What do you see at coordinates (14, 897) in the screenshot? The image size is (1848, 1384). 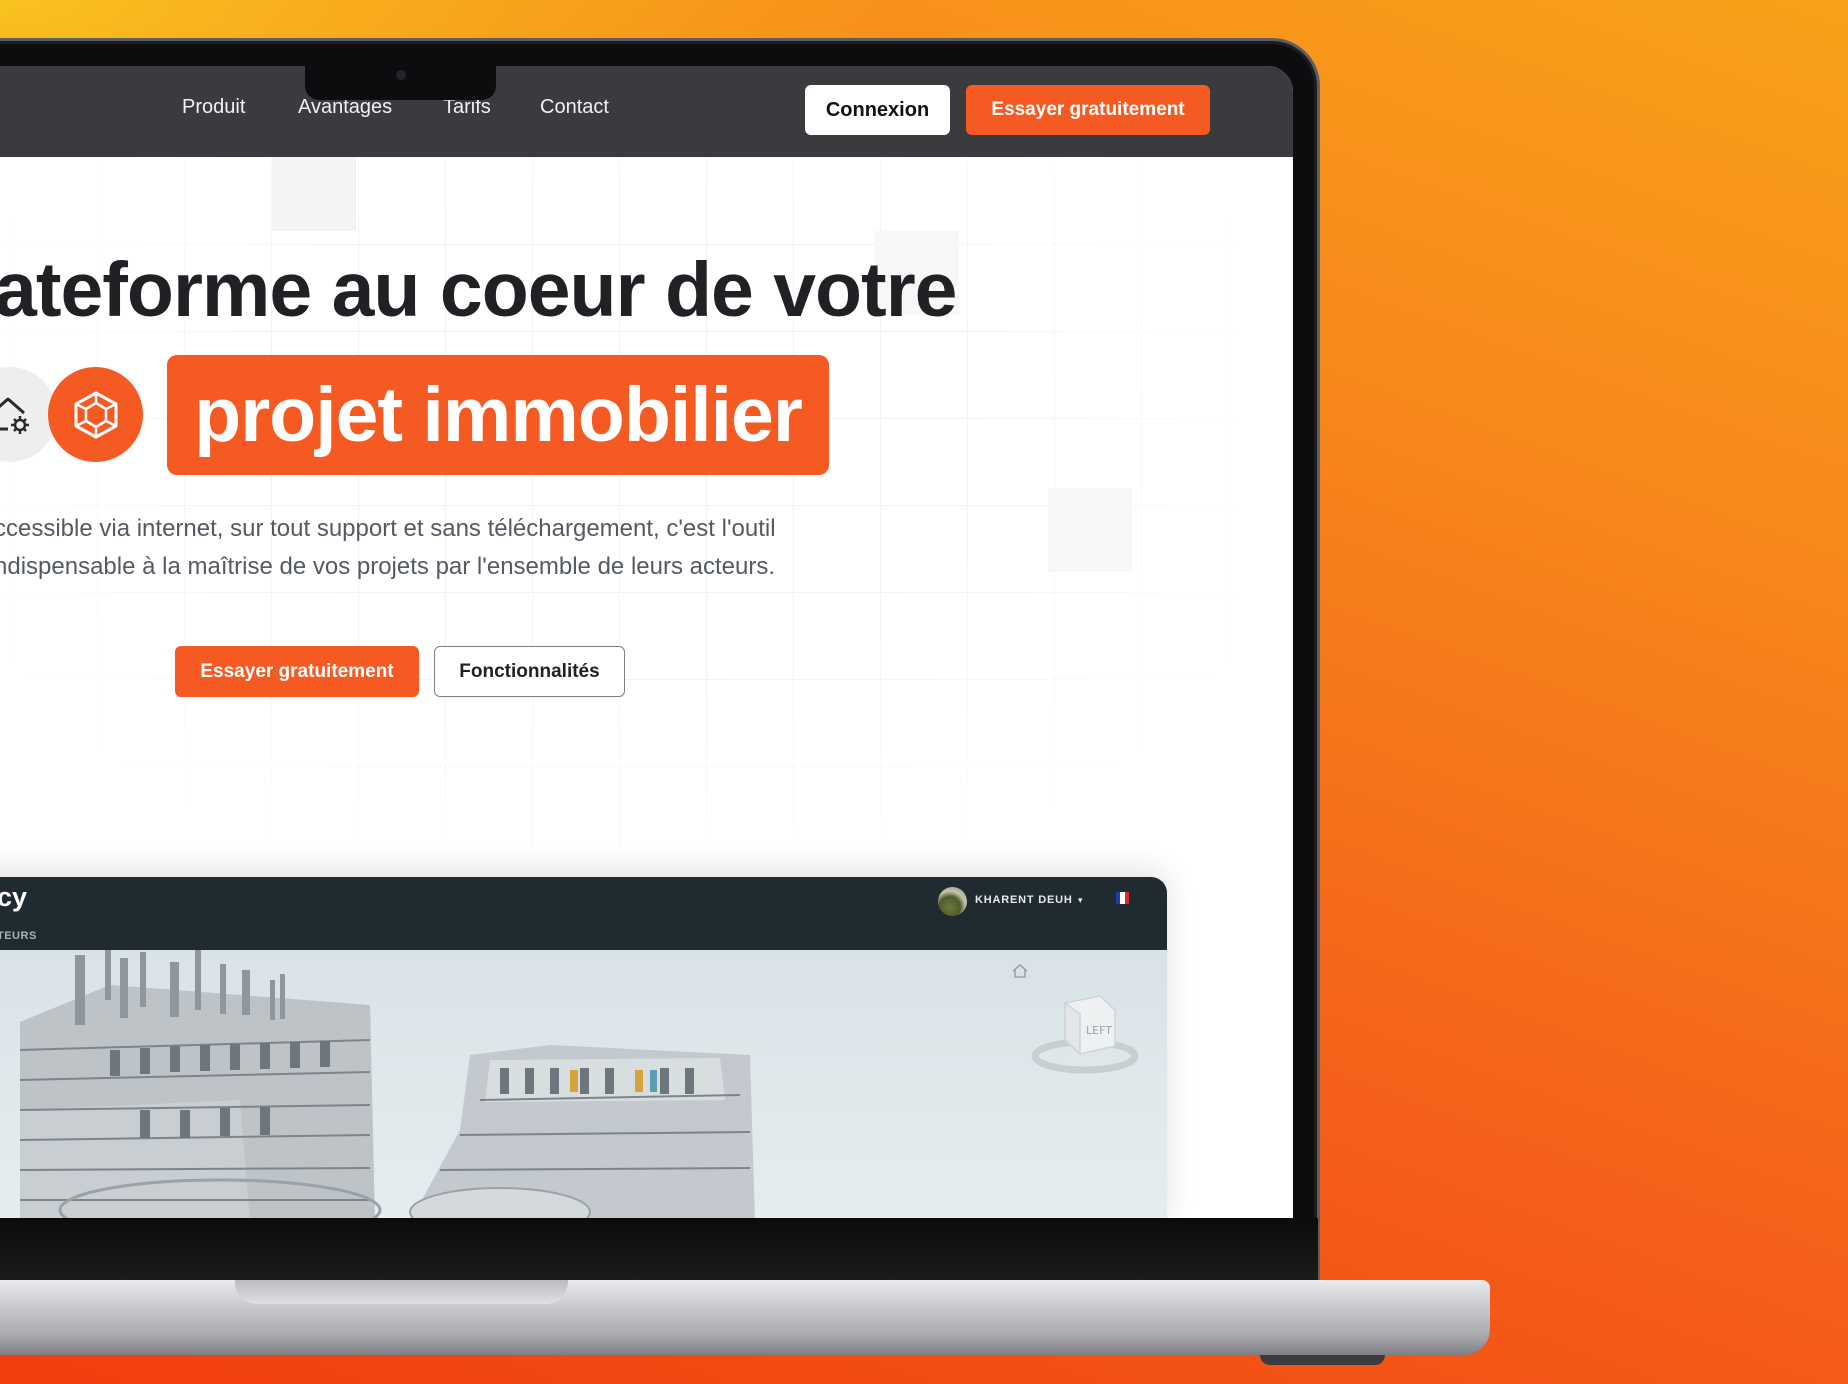 I see `app-name: cy` at bounding box center [14, 897].